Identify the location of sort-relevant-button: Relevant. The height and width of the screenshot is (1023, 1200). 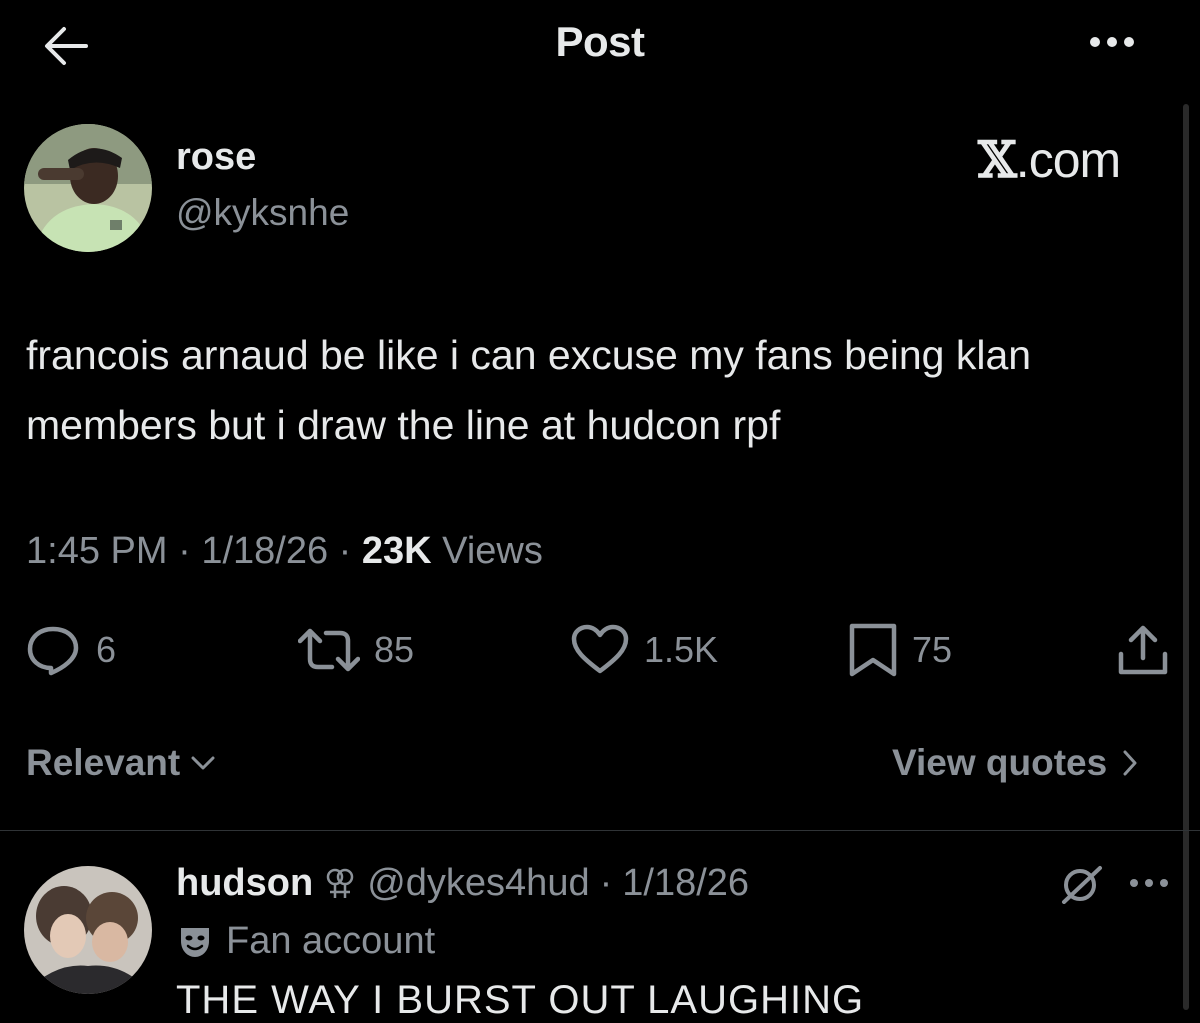
(121, 763).